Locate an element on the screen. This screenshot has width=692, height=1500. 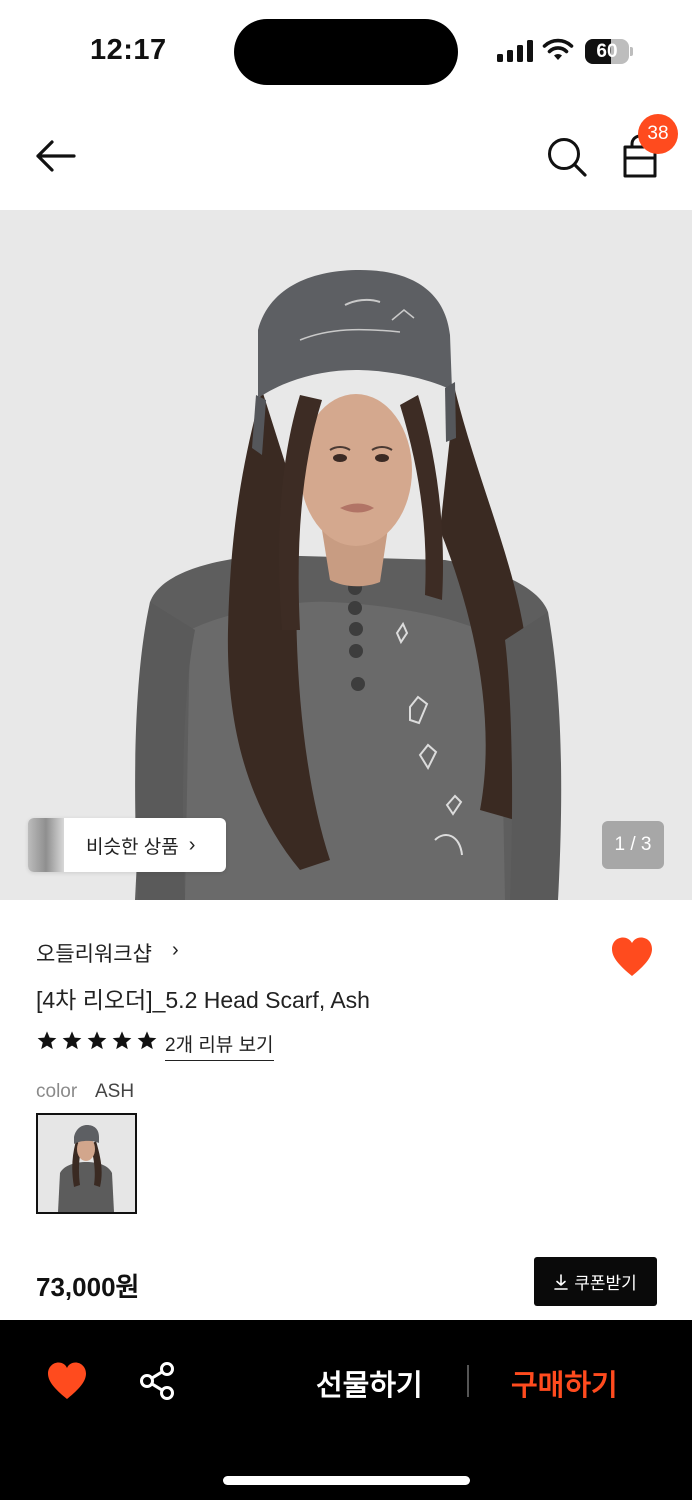
image-counter: 1 / 3 is located at coordinates (633, 845).